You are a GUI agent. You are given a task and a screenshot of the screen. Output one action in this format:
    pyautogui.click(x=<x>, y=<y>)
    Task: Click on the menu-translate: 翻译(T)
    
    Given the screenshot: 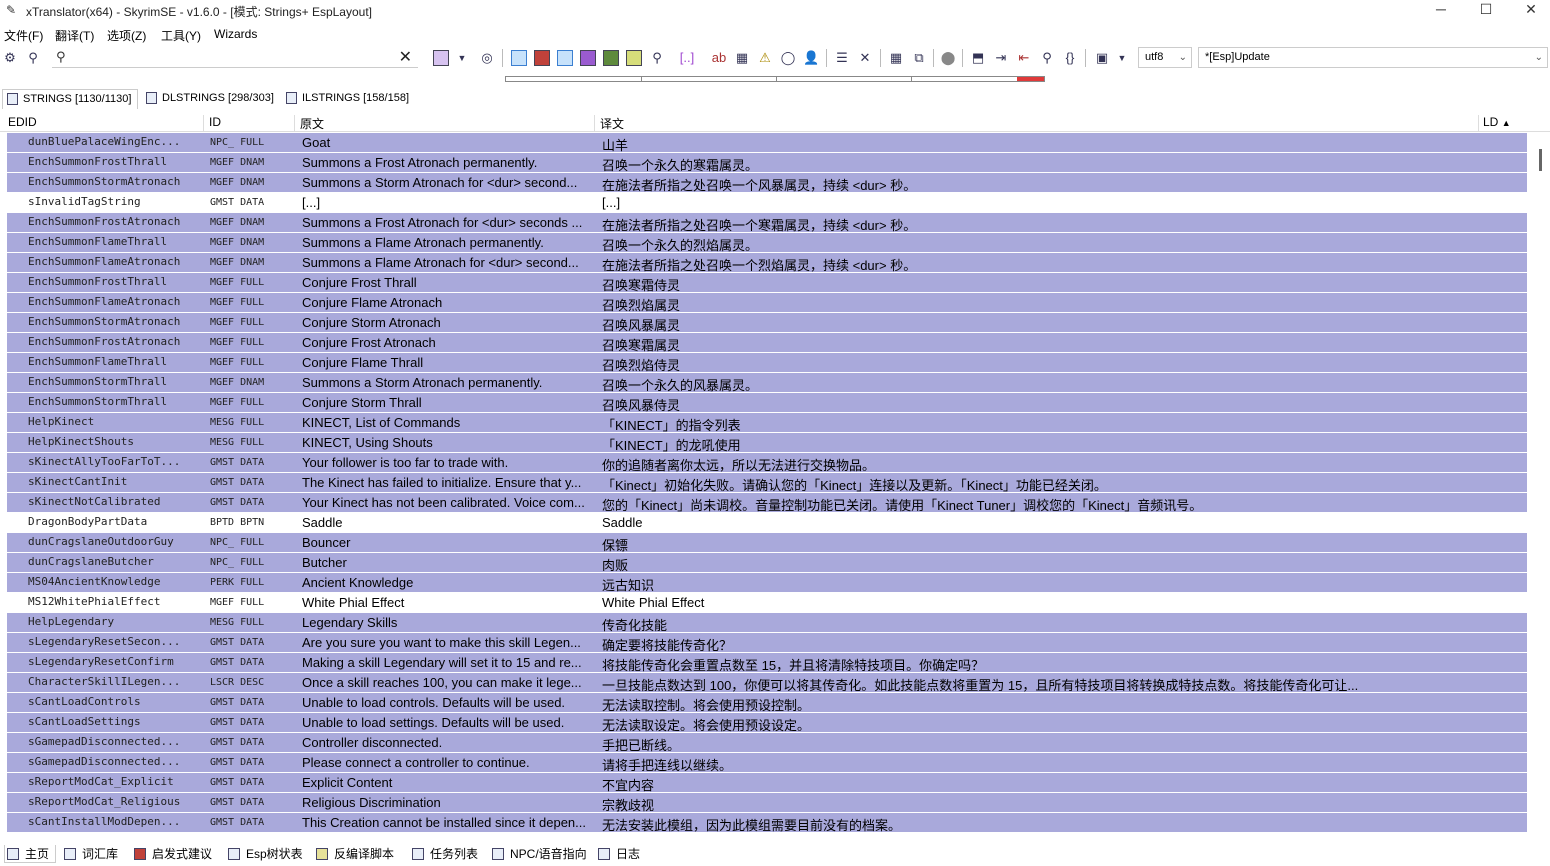 What is the action you would take?
    pyautogui.click(x=74, y=35)
    